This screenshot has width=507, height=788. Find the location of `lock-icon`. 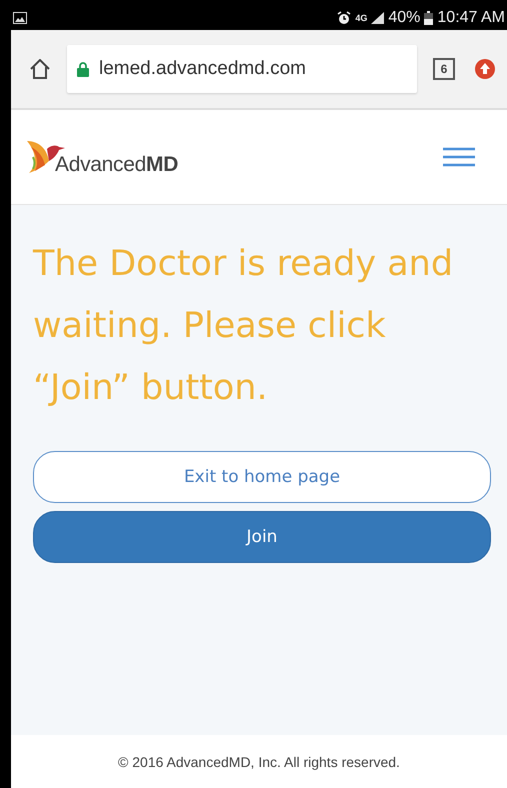

lock-icon is located at coordinates (83, 69).